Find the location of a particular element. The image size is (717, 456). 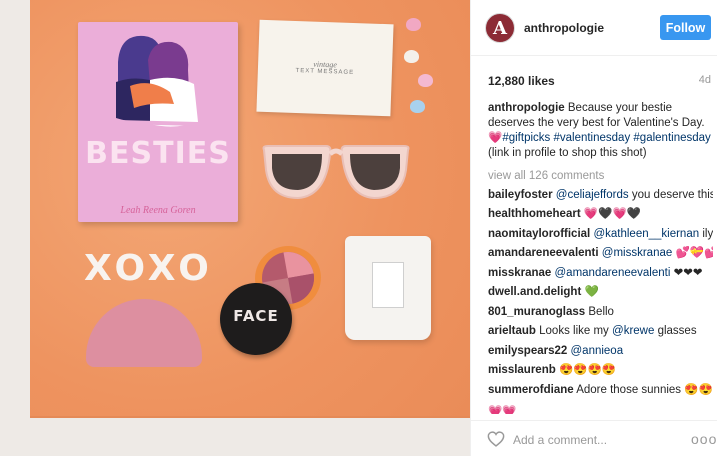

candle-jar is located at coordinates (388, 288).